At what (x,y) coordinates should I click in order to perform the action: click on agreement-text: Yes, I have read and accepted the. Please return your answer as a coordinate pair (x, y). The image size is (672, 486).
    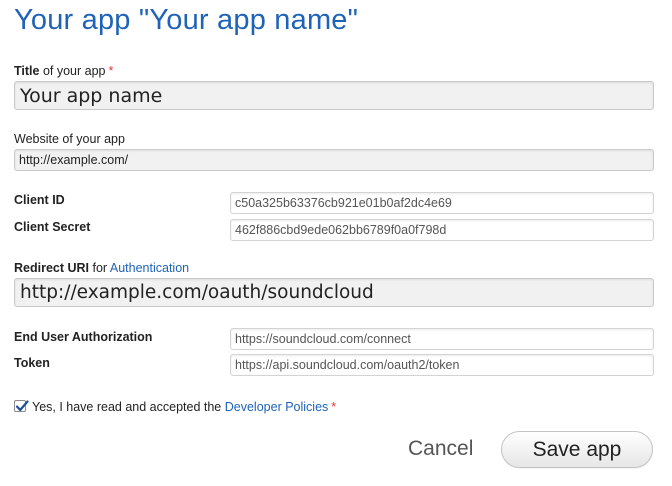
    Looking at the image, I should click on (128, 407).